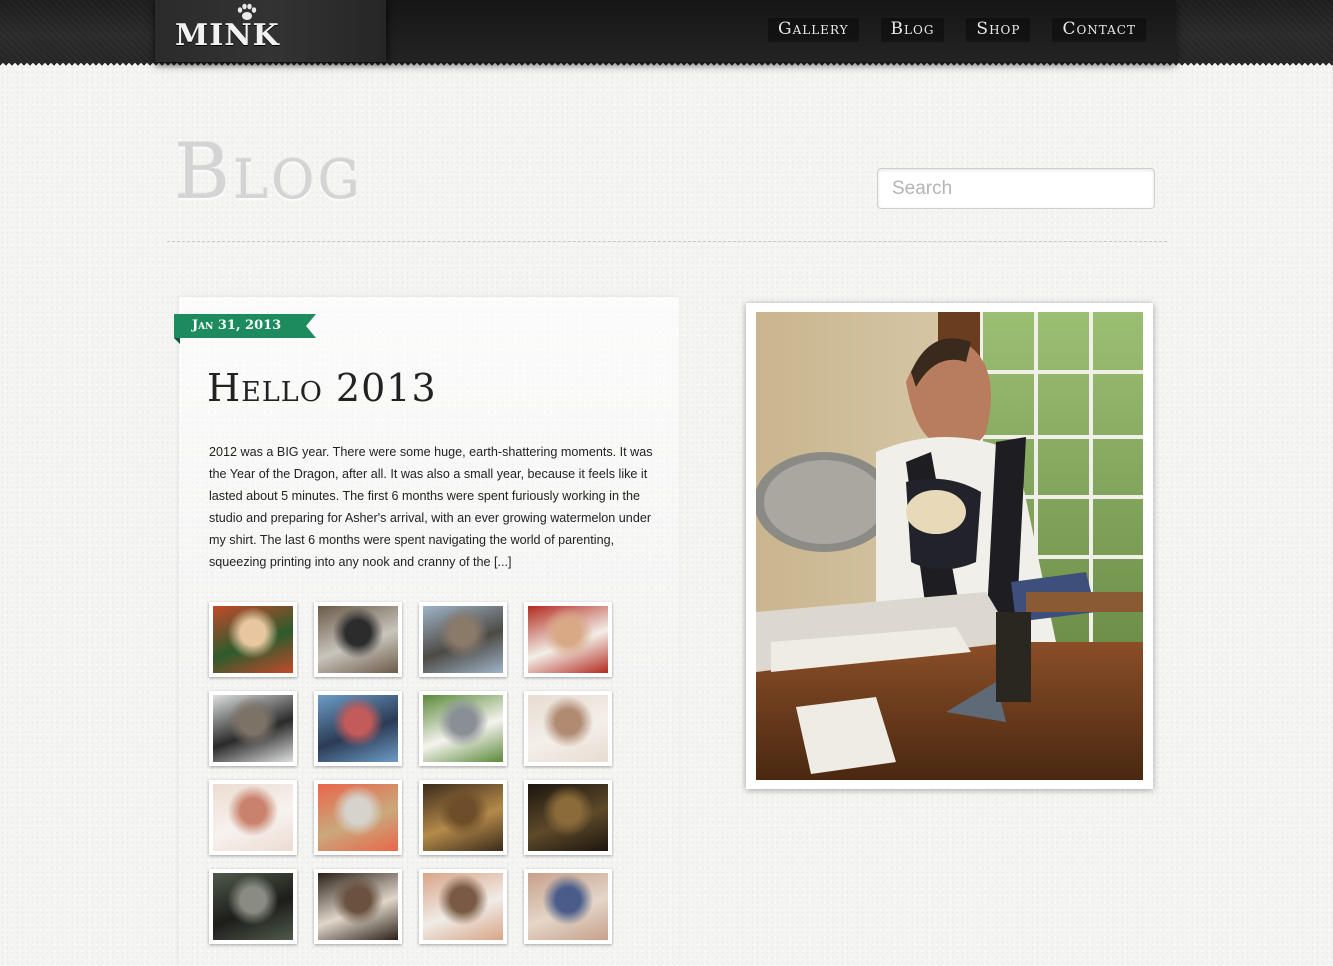 This screenshot has height=966, width=1333. What do you see at coordinates (227, 35) in the screenshot?
I see `logo-text: MINK` at bounding box center [227, 35].